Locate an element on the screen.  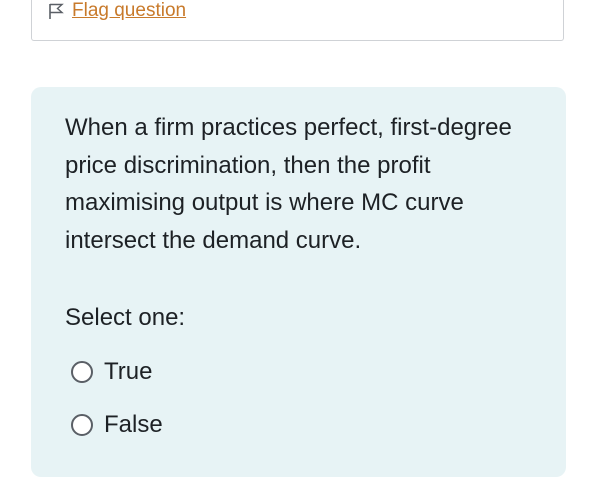
select-one-prompt: Select one: is located at coordinates (125, 317).